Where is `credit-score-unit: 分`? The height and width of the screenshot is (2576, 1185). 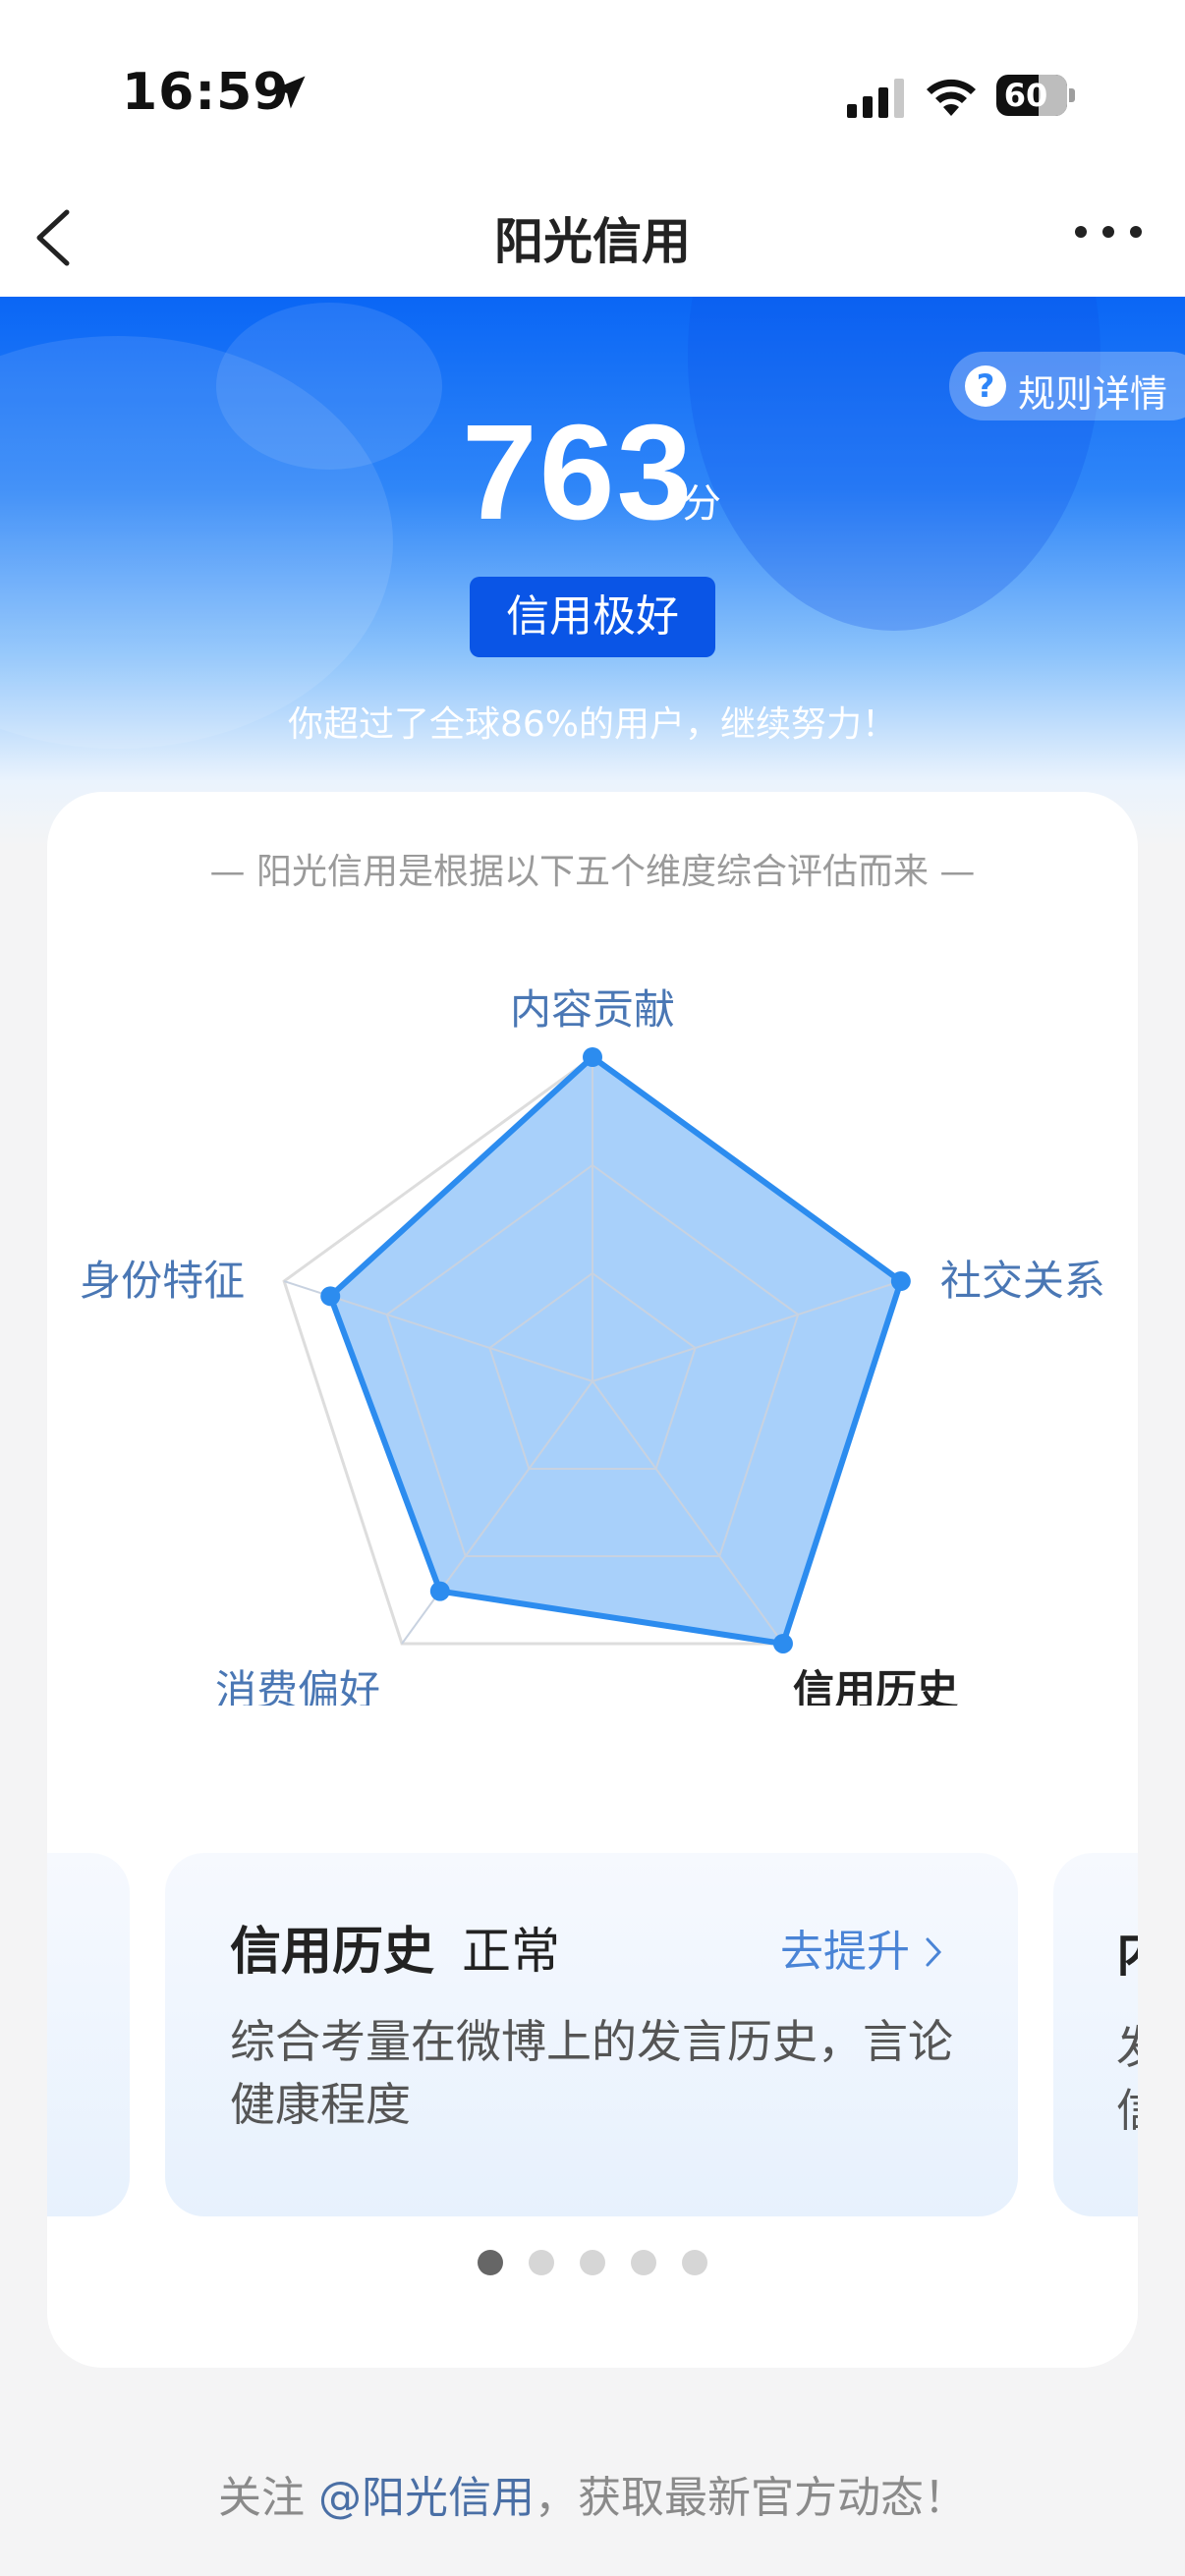
credit-score-unit: 分 is located at coordinates (701, 504).